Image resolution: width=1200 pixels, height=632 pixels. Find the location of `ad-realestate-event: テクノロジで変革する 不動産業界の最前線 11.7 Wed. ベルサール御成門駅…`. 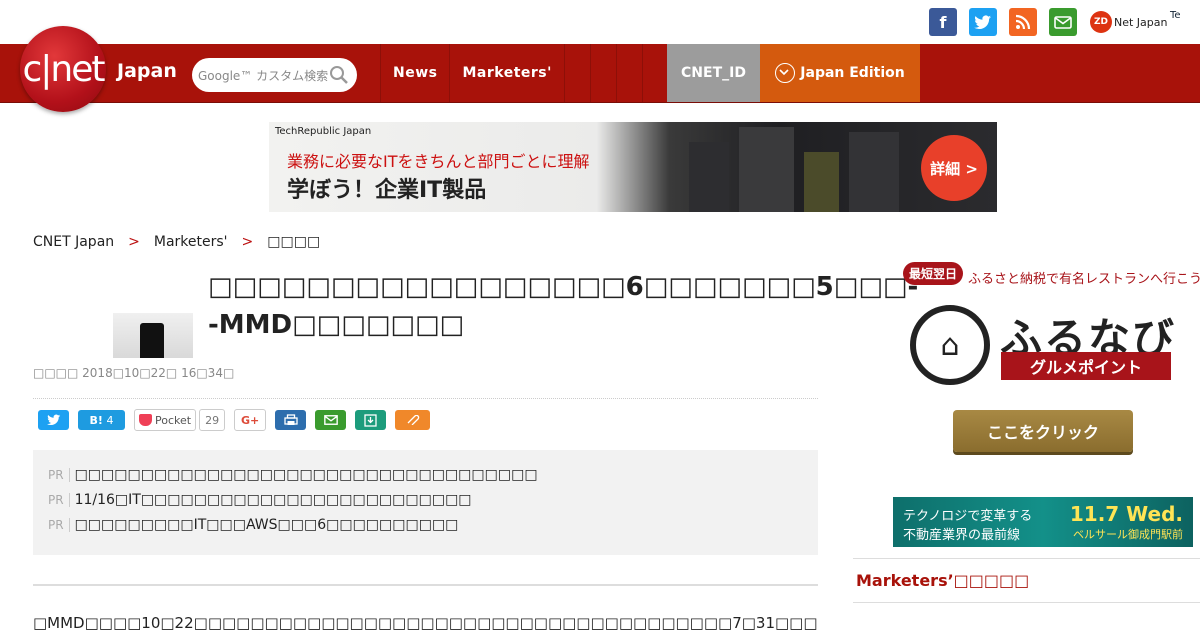

ad-realestate-event: テクノロジで変革する 不動産業界の最前線 11.7 Wed. ベルサール御成門駅… is located at coordinates (1043, 522).